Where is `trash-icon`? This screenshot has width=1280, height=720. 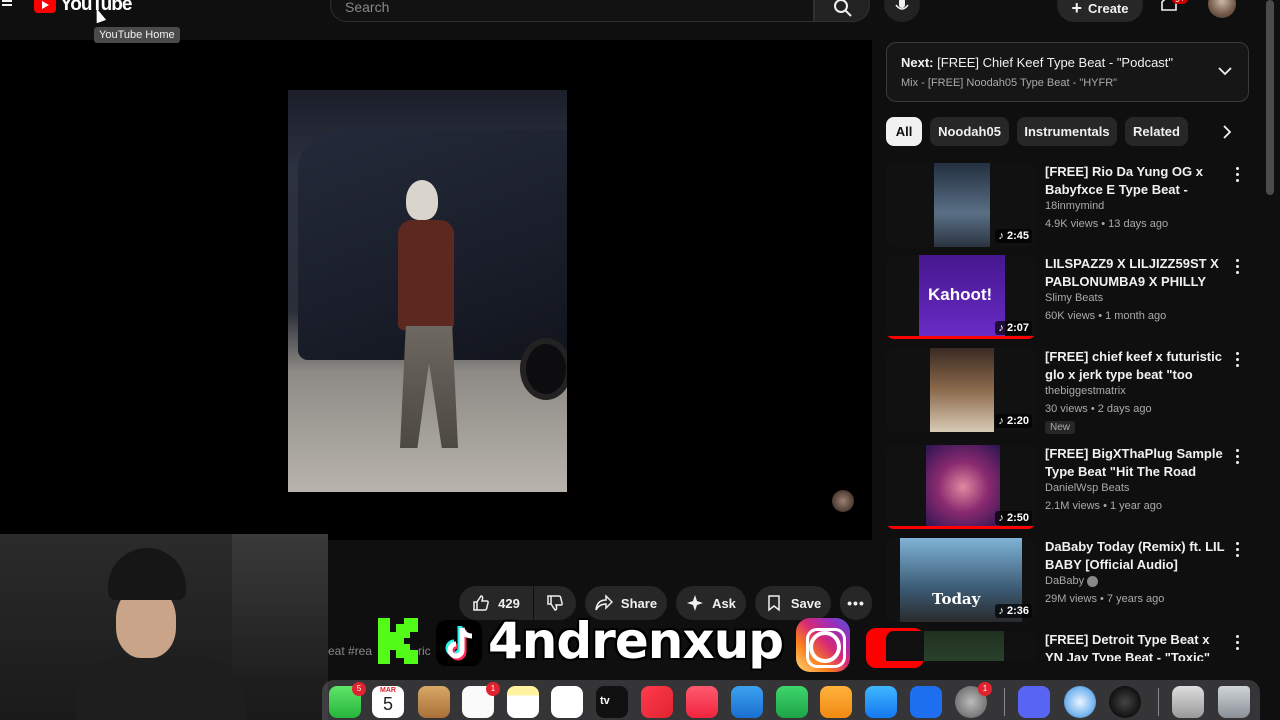 trash-icon is located at coordinates (1234, 702).